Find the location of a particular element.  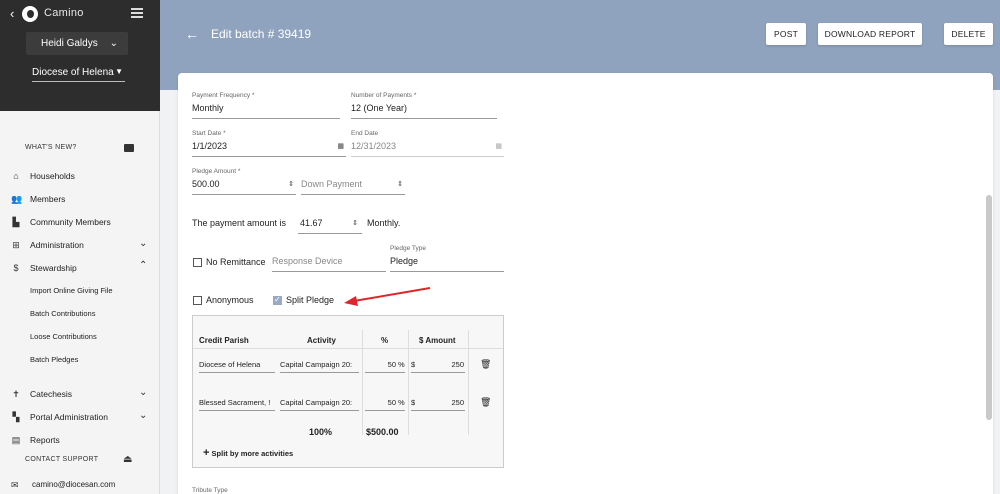

currency-sign: $ is located at coordinates (413, 364).